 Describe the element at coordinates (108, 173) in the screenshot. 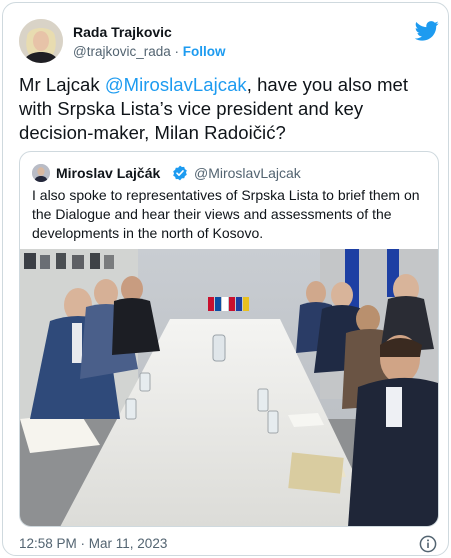

I see `quoted-author-name: Miroslav Lajčák` at that location.